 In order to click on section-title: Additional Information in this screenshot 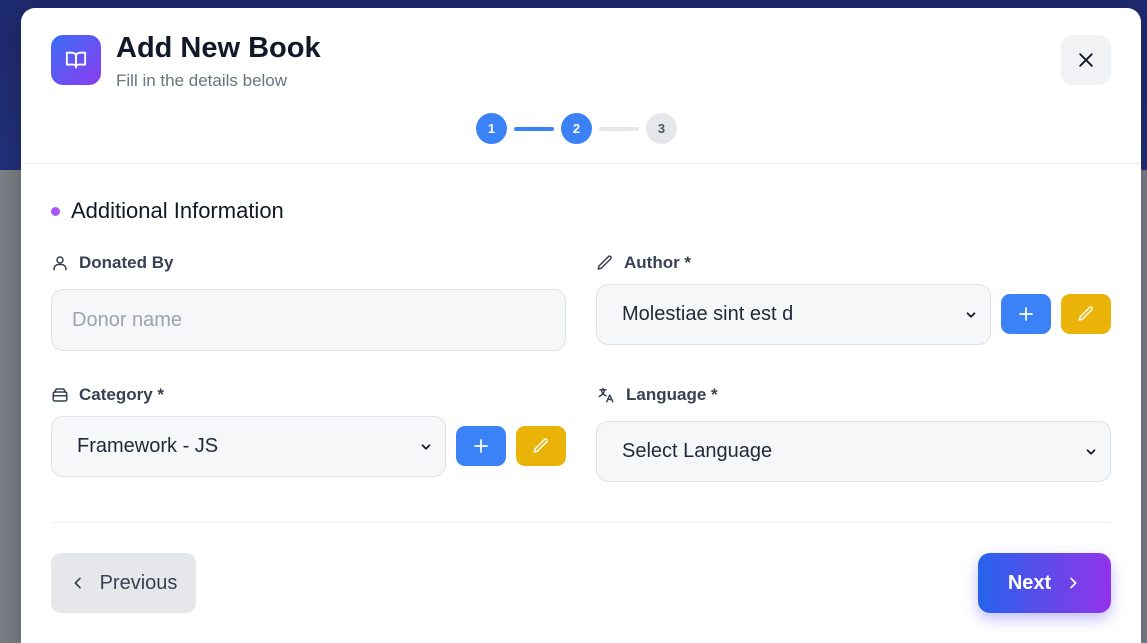, I will do `click(167, 211)`.